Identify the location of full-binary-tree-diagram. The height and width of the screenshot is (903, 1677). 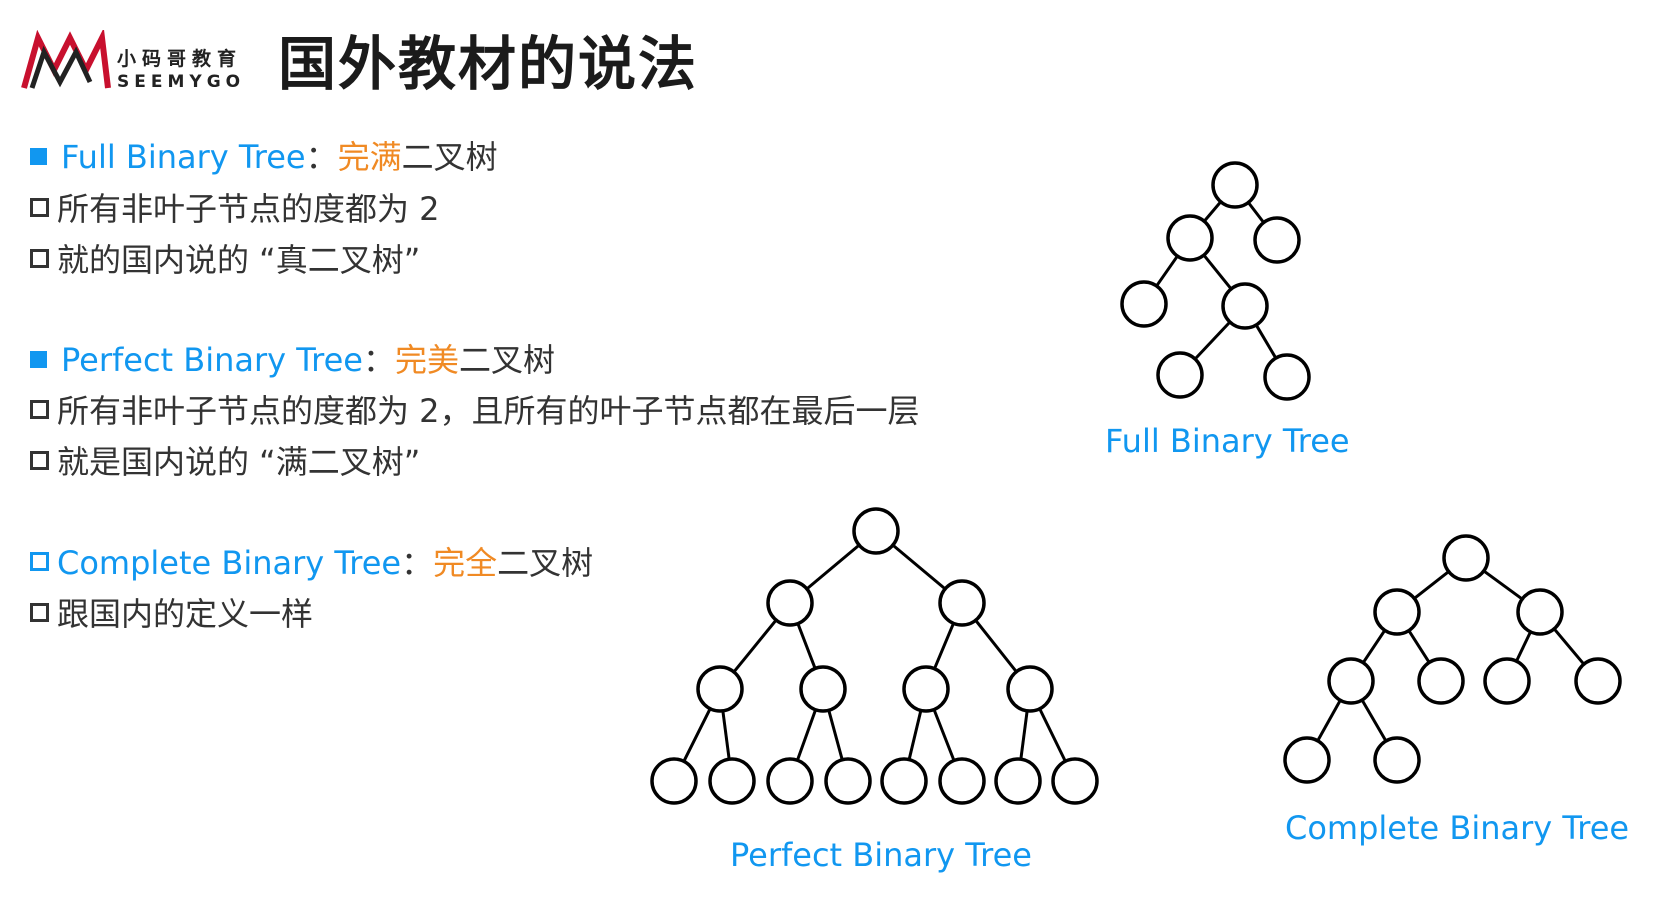
(1215, 281).